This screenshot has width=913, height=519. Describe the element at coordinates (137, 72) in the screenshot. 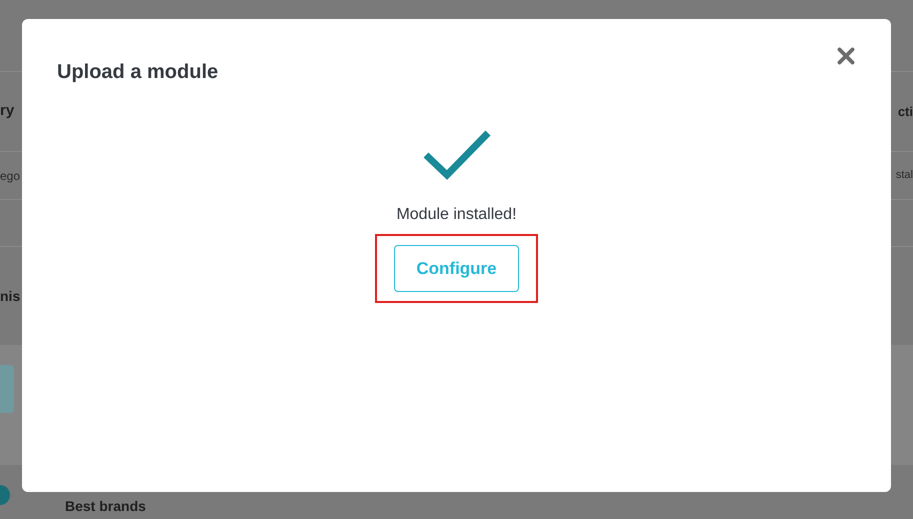

I see `dialog-title: Upload a module` at that location.